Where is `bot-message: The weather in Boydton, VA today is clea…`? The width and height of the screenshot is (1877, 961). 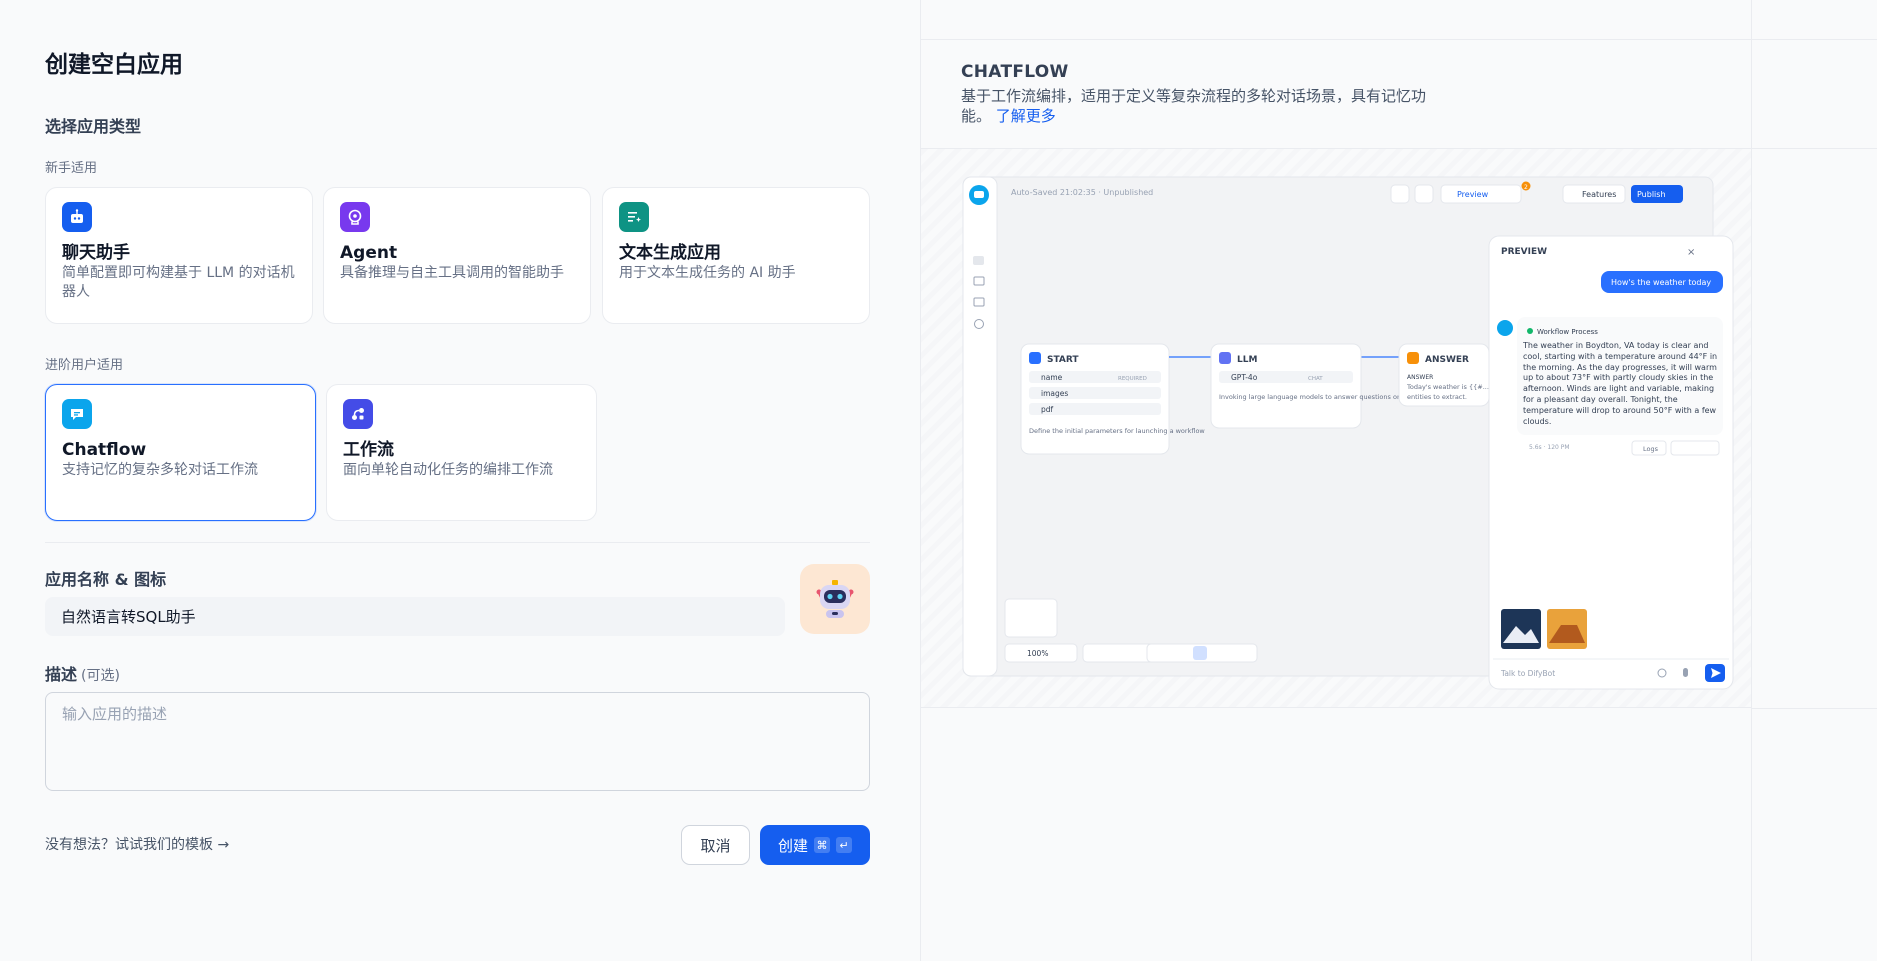
bot-message: The weather in Boydton, VA today is clea… is located at coordinates (1620, 383).